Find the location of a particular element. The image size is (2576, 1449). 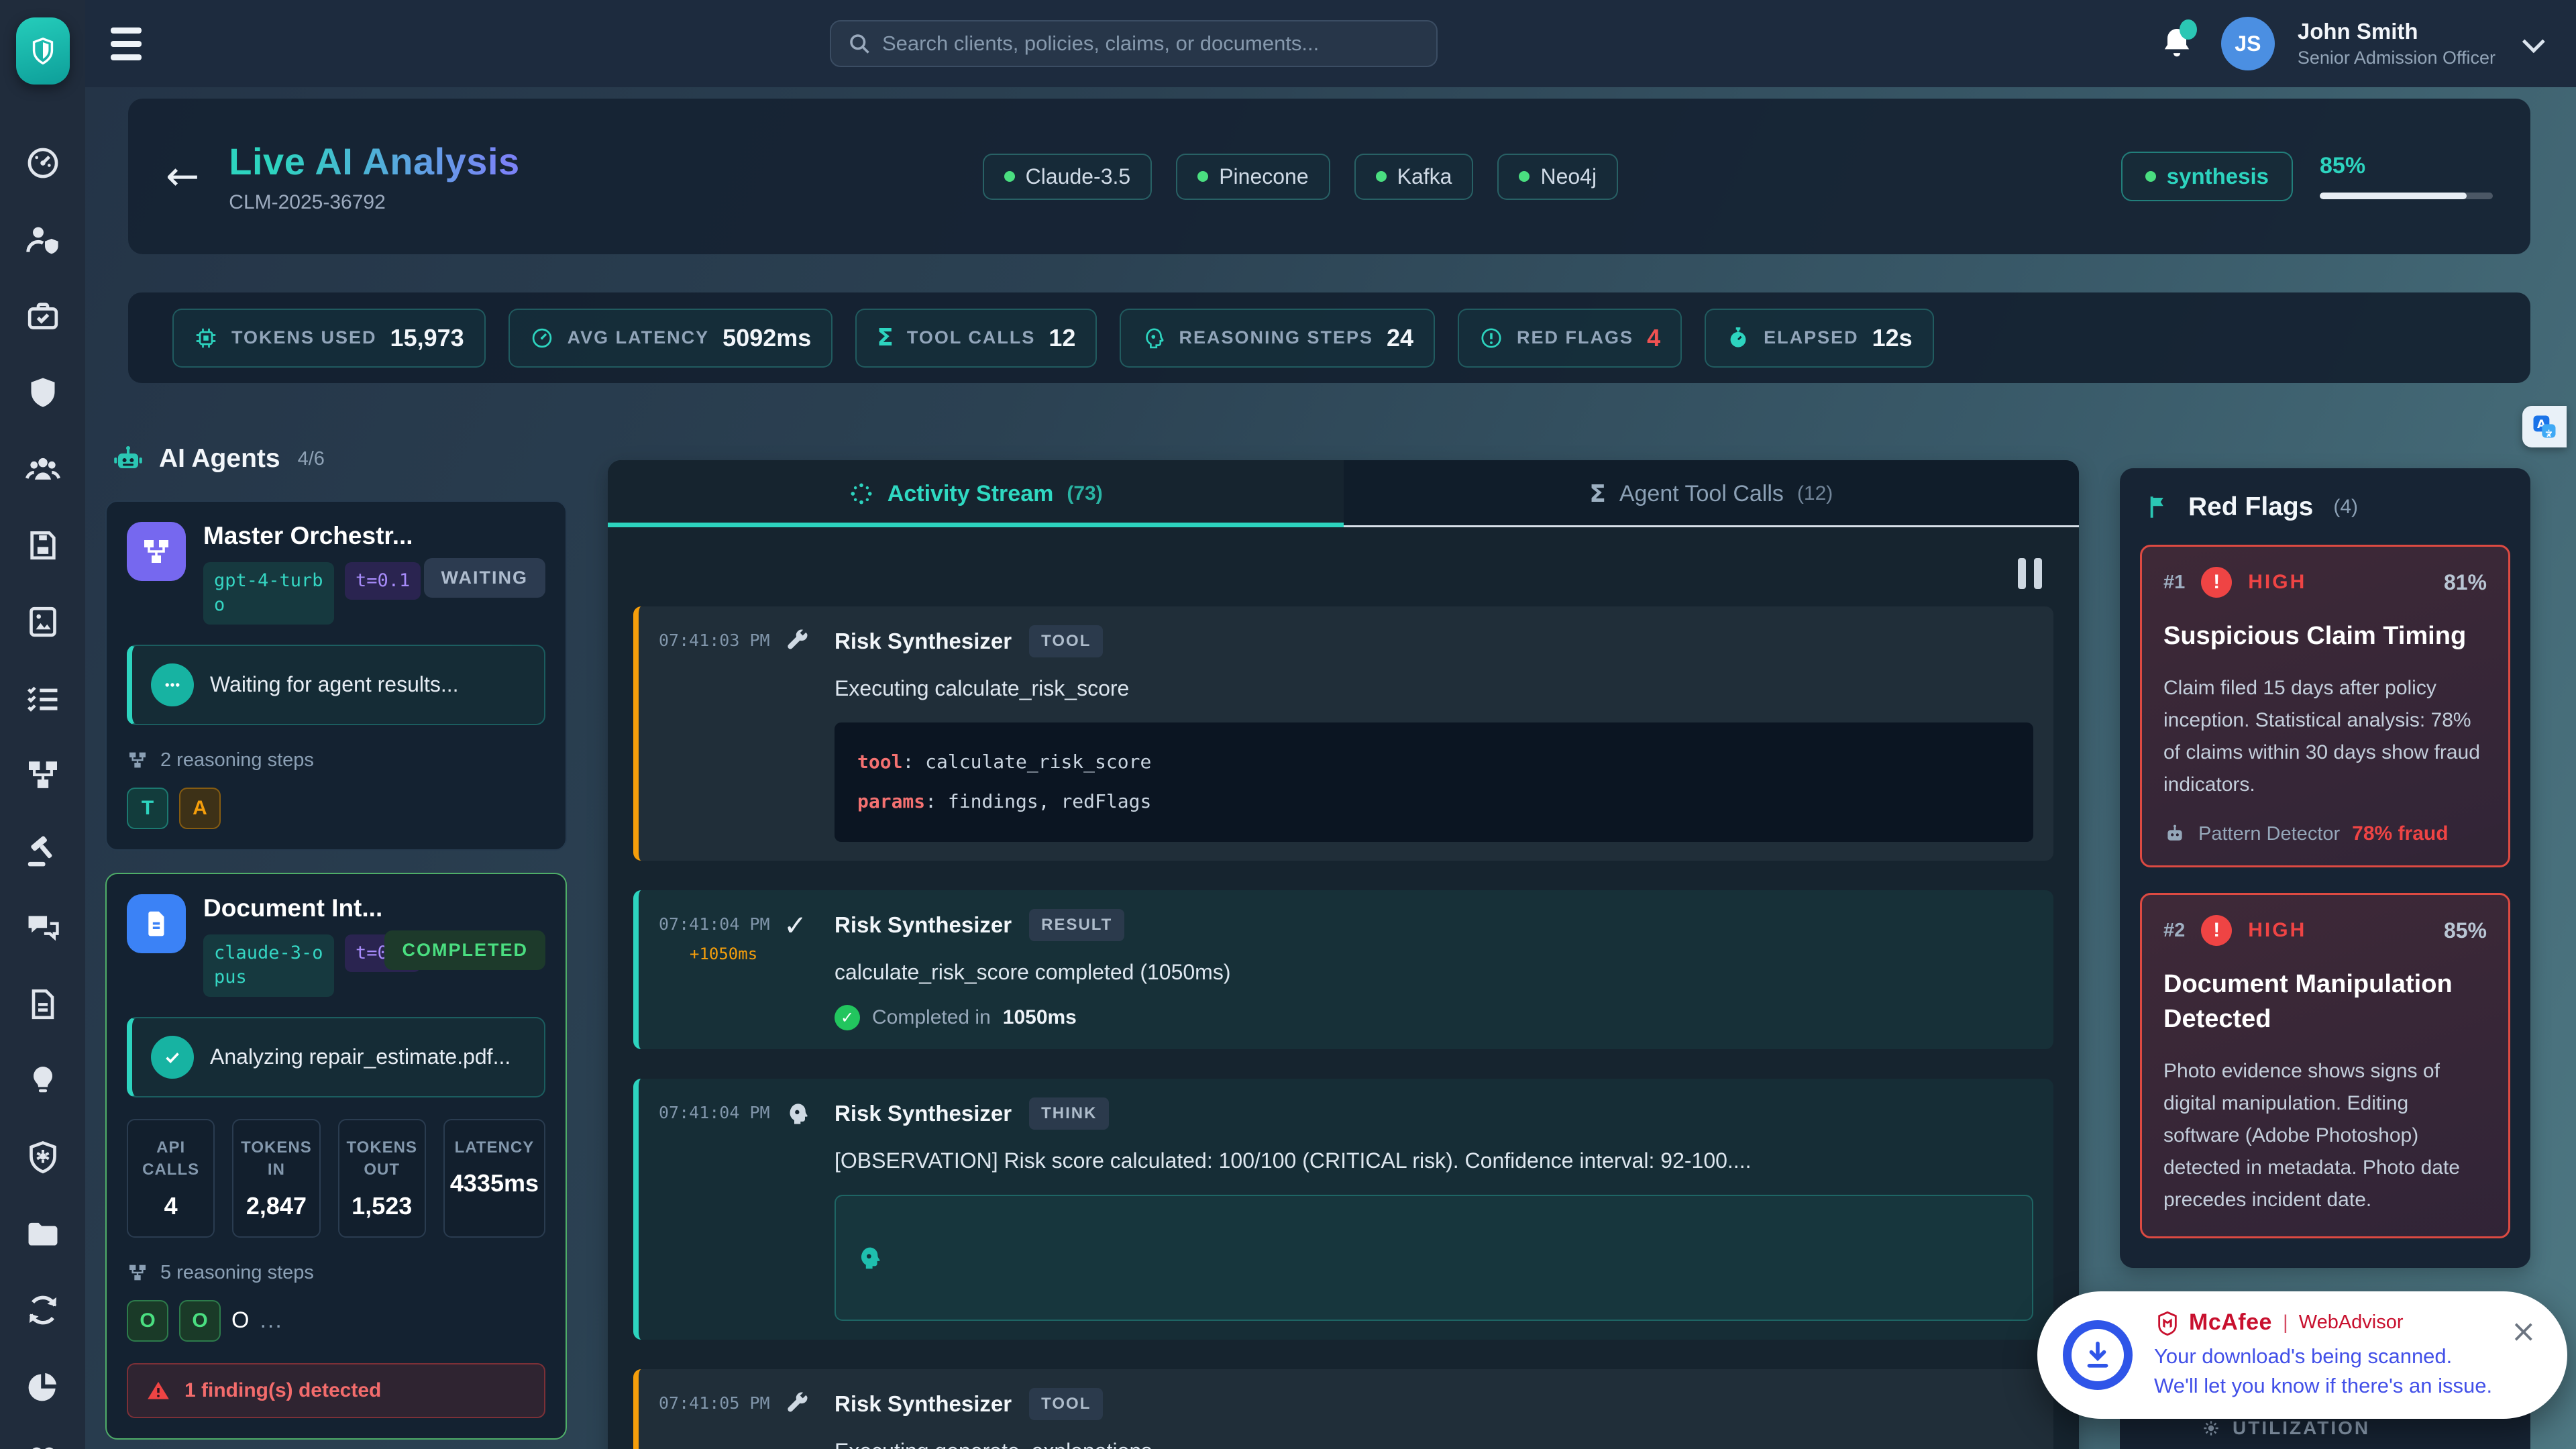

back-button: ← is located at coordinates (182, 176).